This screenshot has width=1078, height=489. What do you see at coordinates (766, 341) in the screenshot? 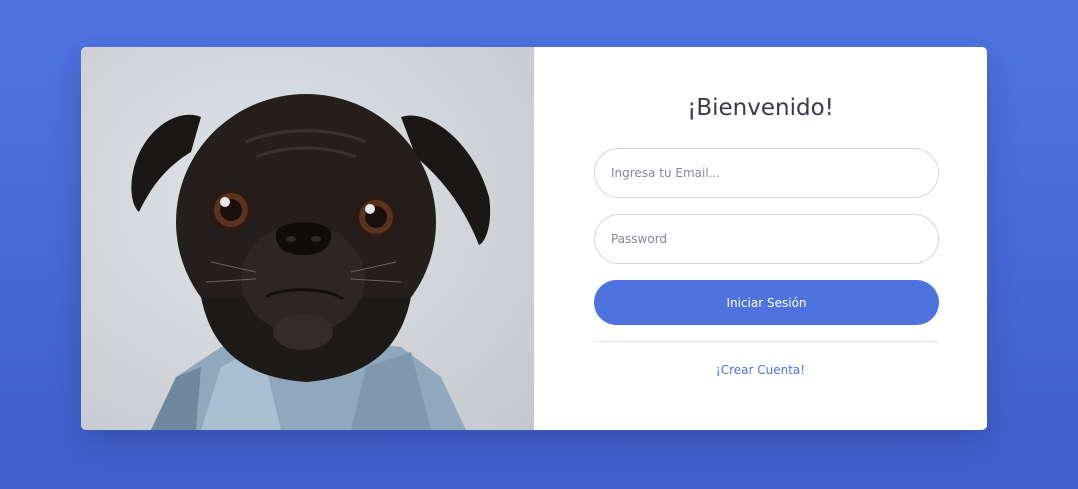
I see `divider` at bounding box center [766, 341].